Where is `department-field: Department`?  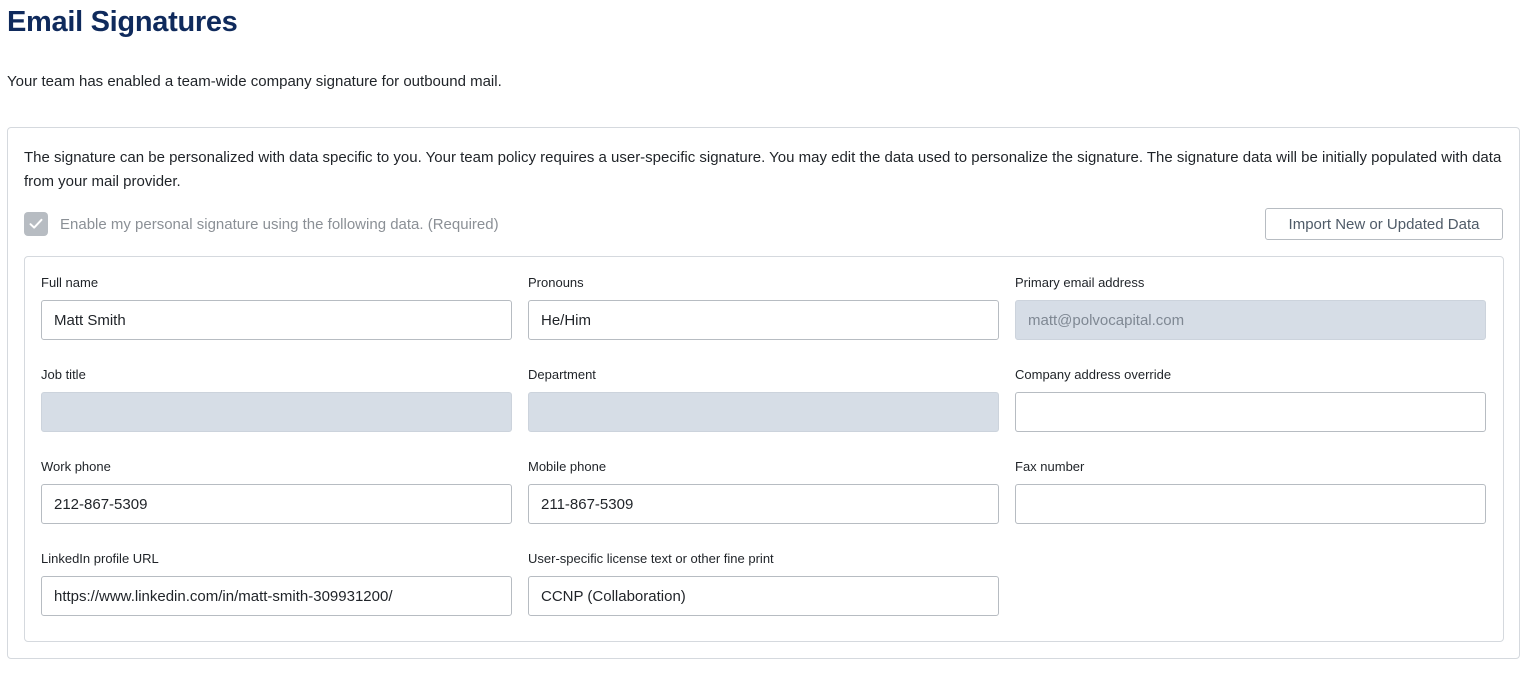 department-field: Department is located at coordinates (763, 399).